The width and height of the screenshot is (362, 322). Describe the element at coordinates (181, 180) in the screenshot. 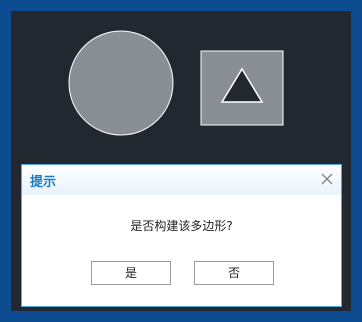

I see `dialog-titlebar: 提示` at that location.